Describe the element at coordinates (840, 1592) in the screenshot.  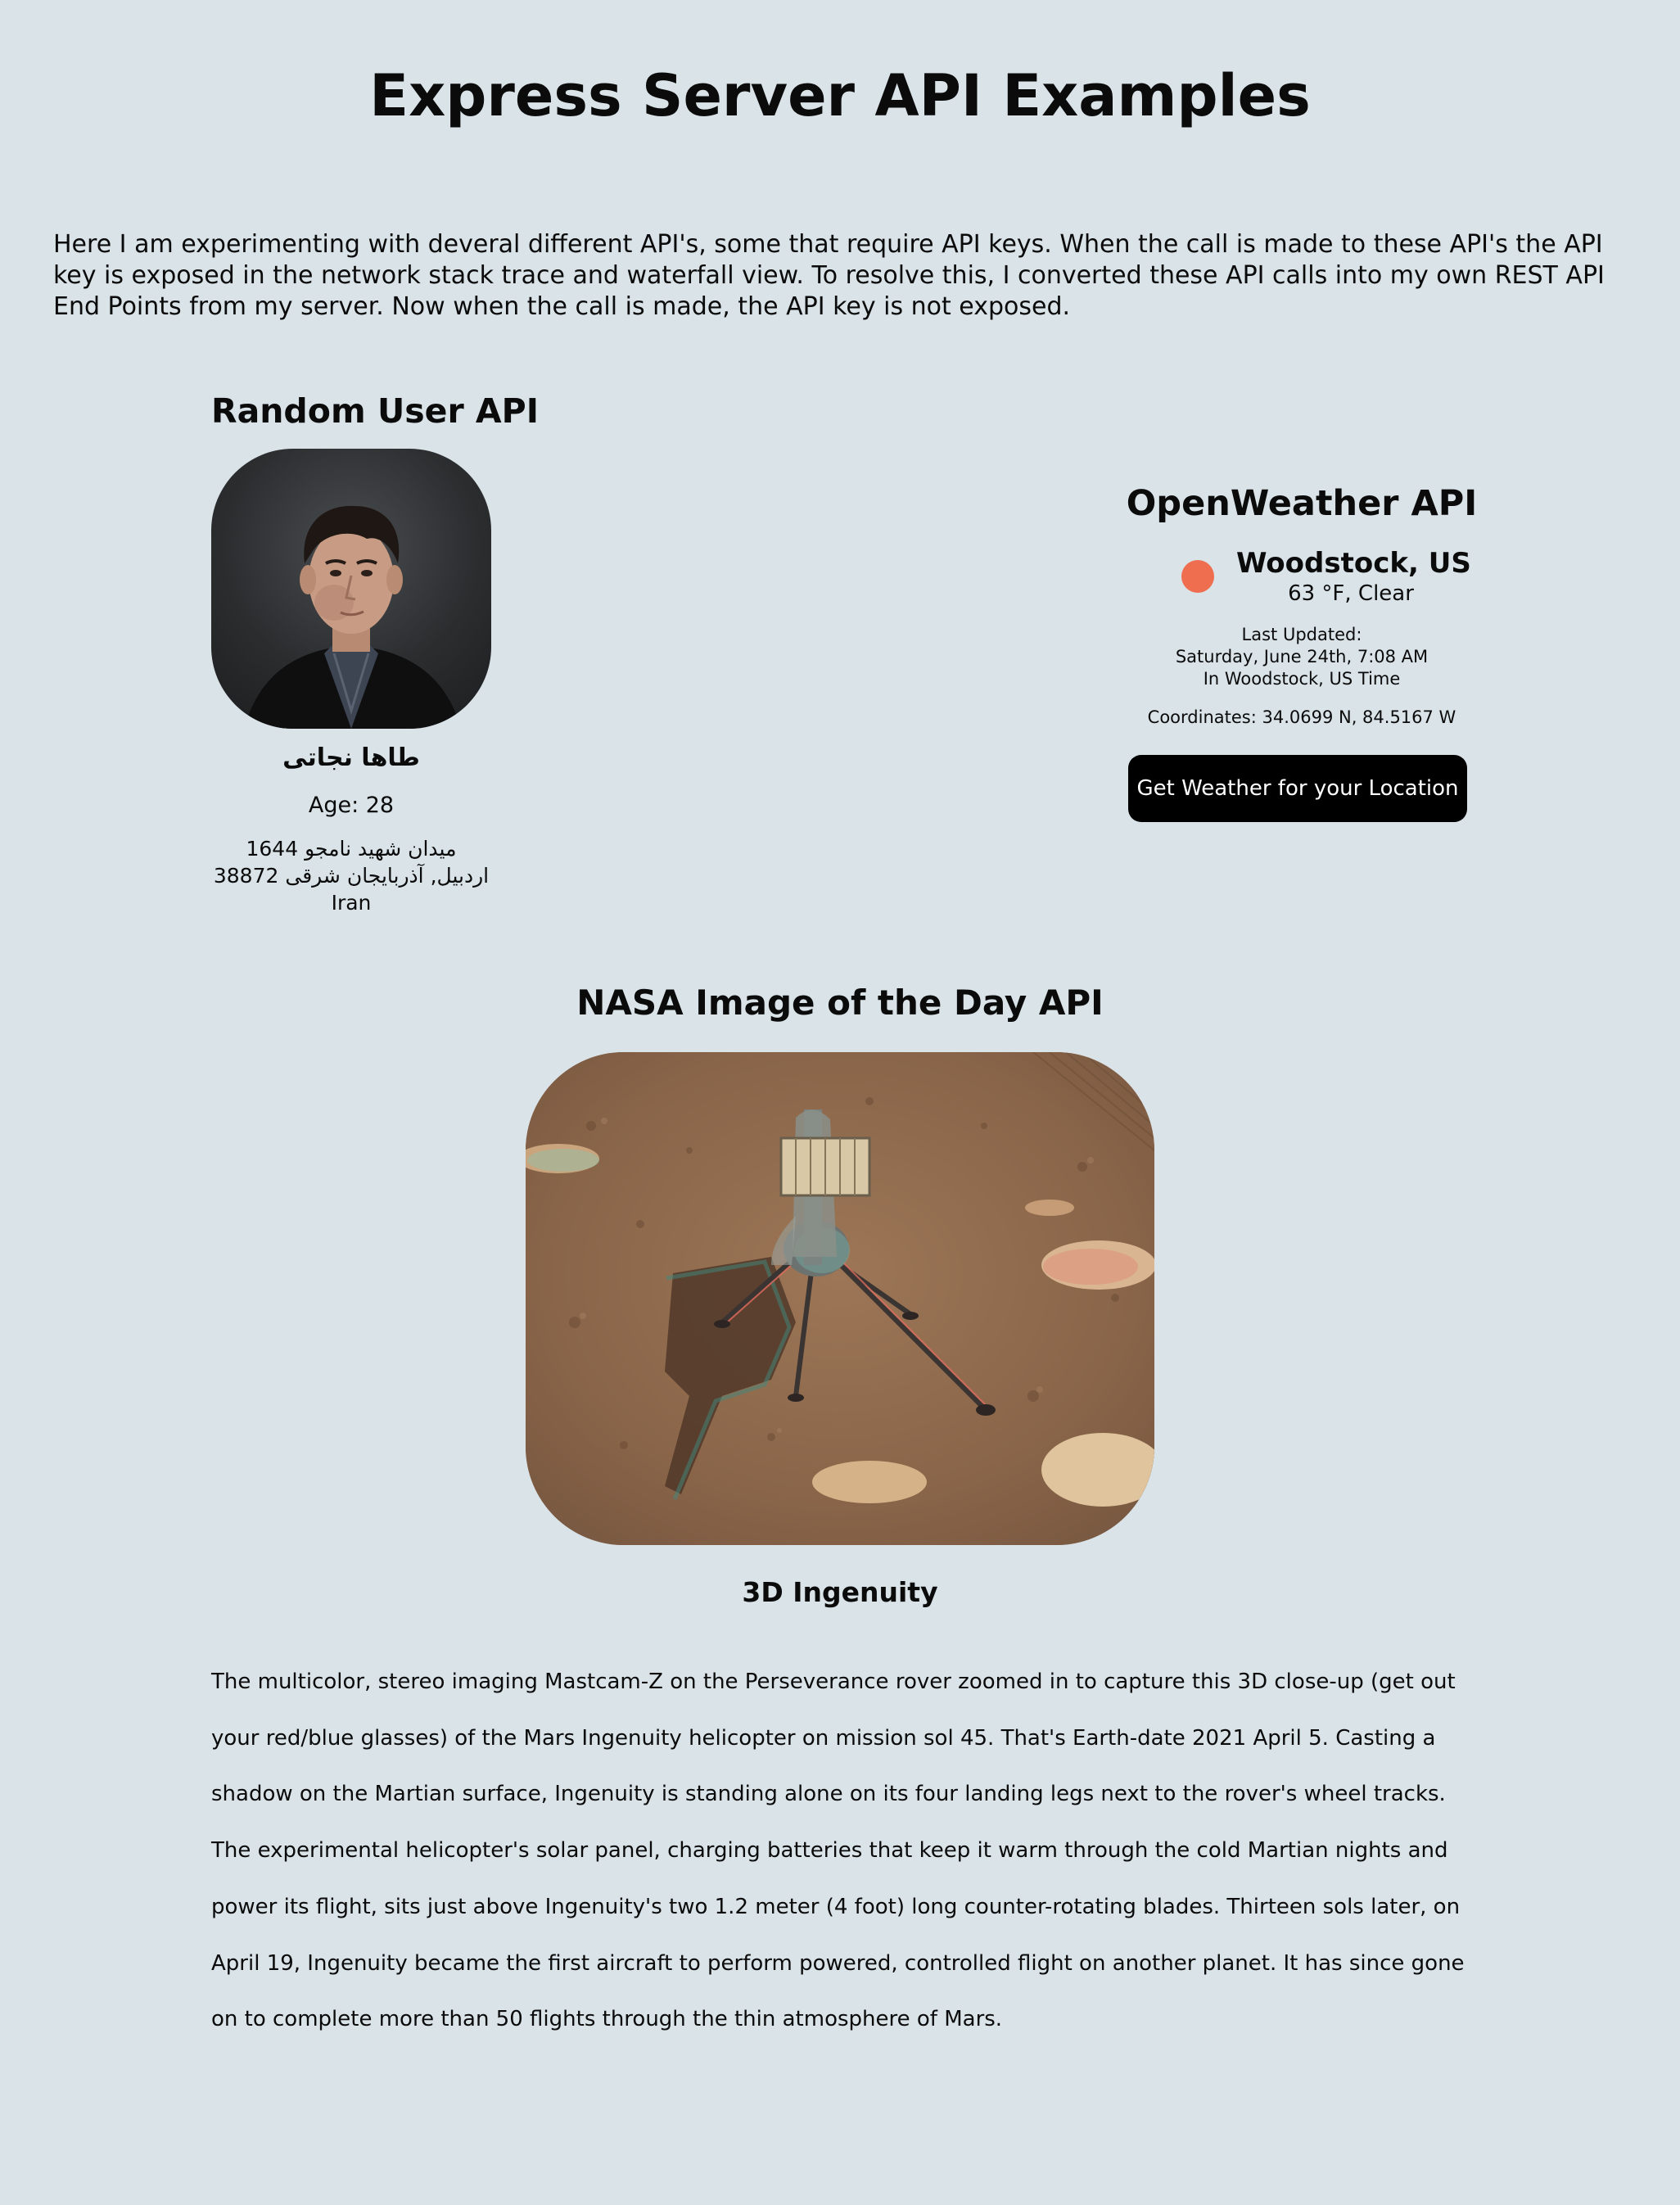
I see `nasa-image-title: 3D Ingenuity` at that location.